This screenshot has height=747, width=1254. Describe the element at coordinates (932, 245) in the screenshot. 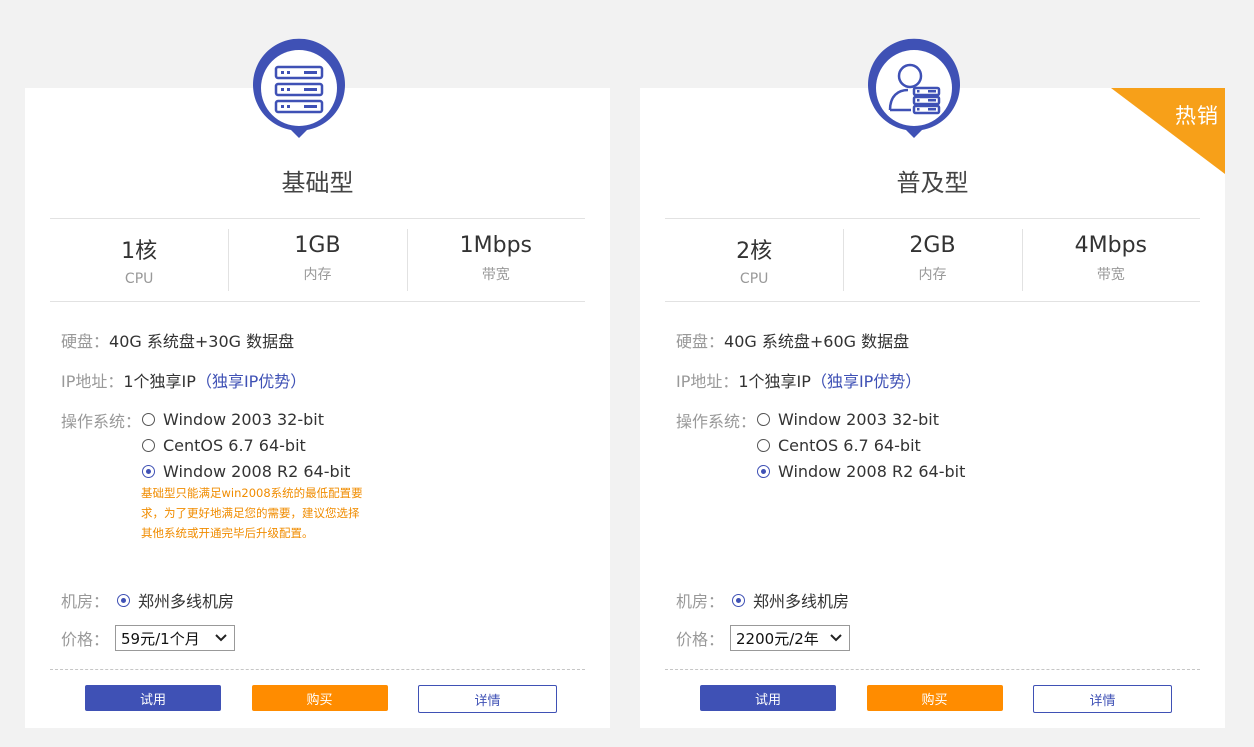

I see `spec-value: 2GB` at that location.